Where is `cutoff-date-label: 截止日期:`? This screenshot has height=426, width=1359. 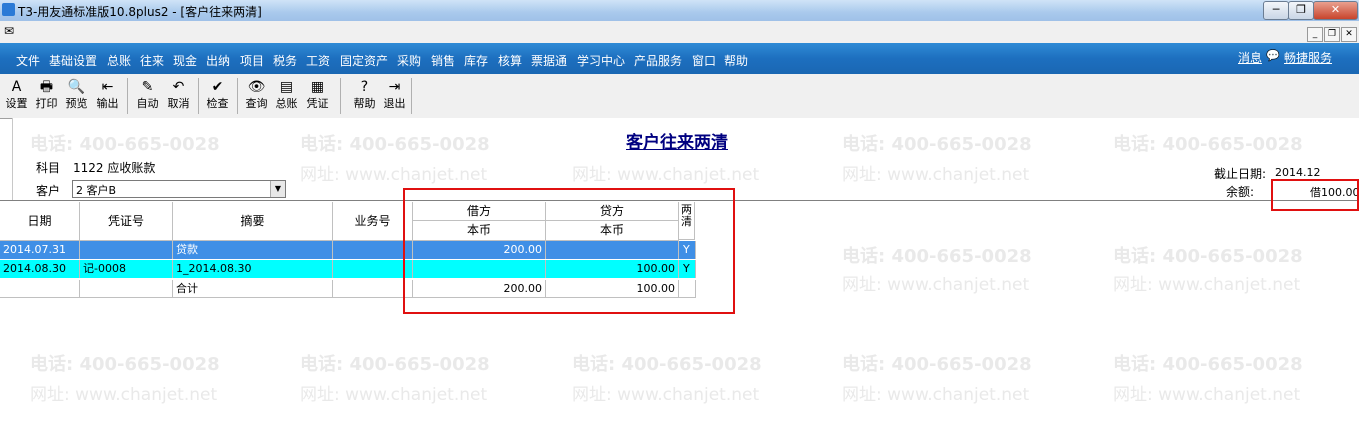
cutoff-date-label: 截止日期: is located at coordinates (1240, 174).